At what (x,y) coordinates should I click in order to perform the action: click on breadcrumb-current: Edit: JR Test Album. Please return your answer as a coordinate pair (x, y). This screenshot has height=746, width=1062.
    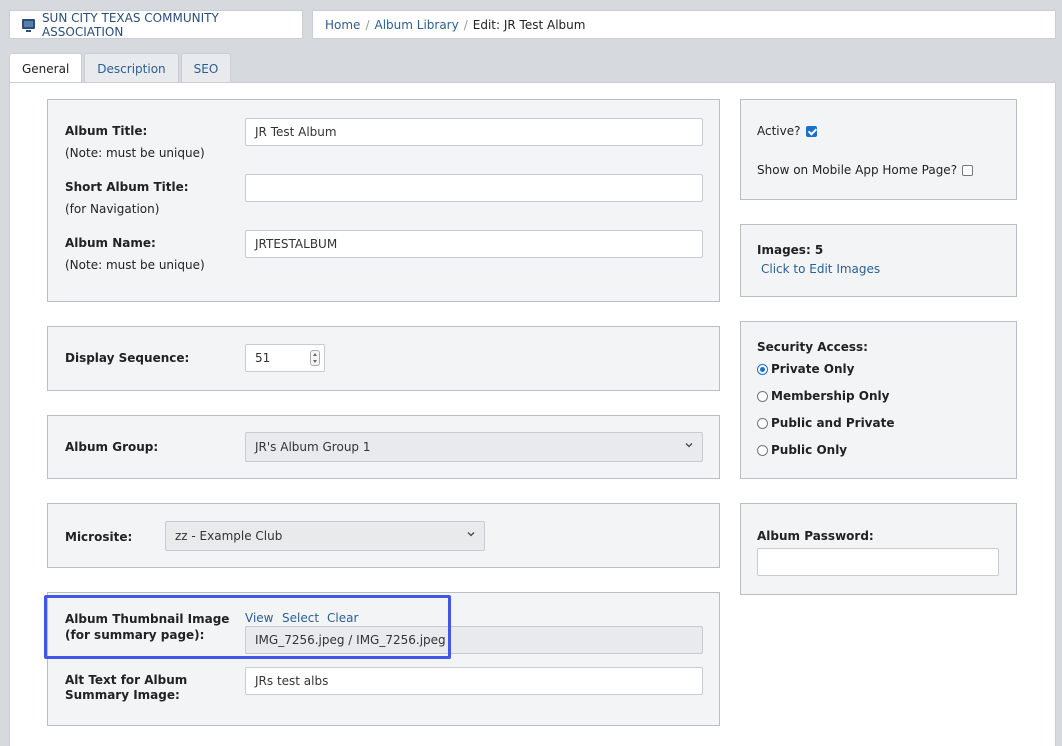
    Looking at the image, I should click on (529, 24).